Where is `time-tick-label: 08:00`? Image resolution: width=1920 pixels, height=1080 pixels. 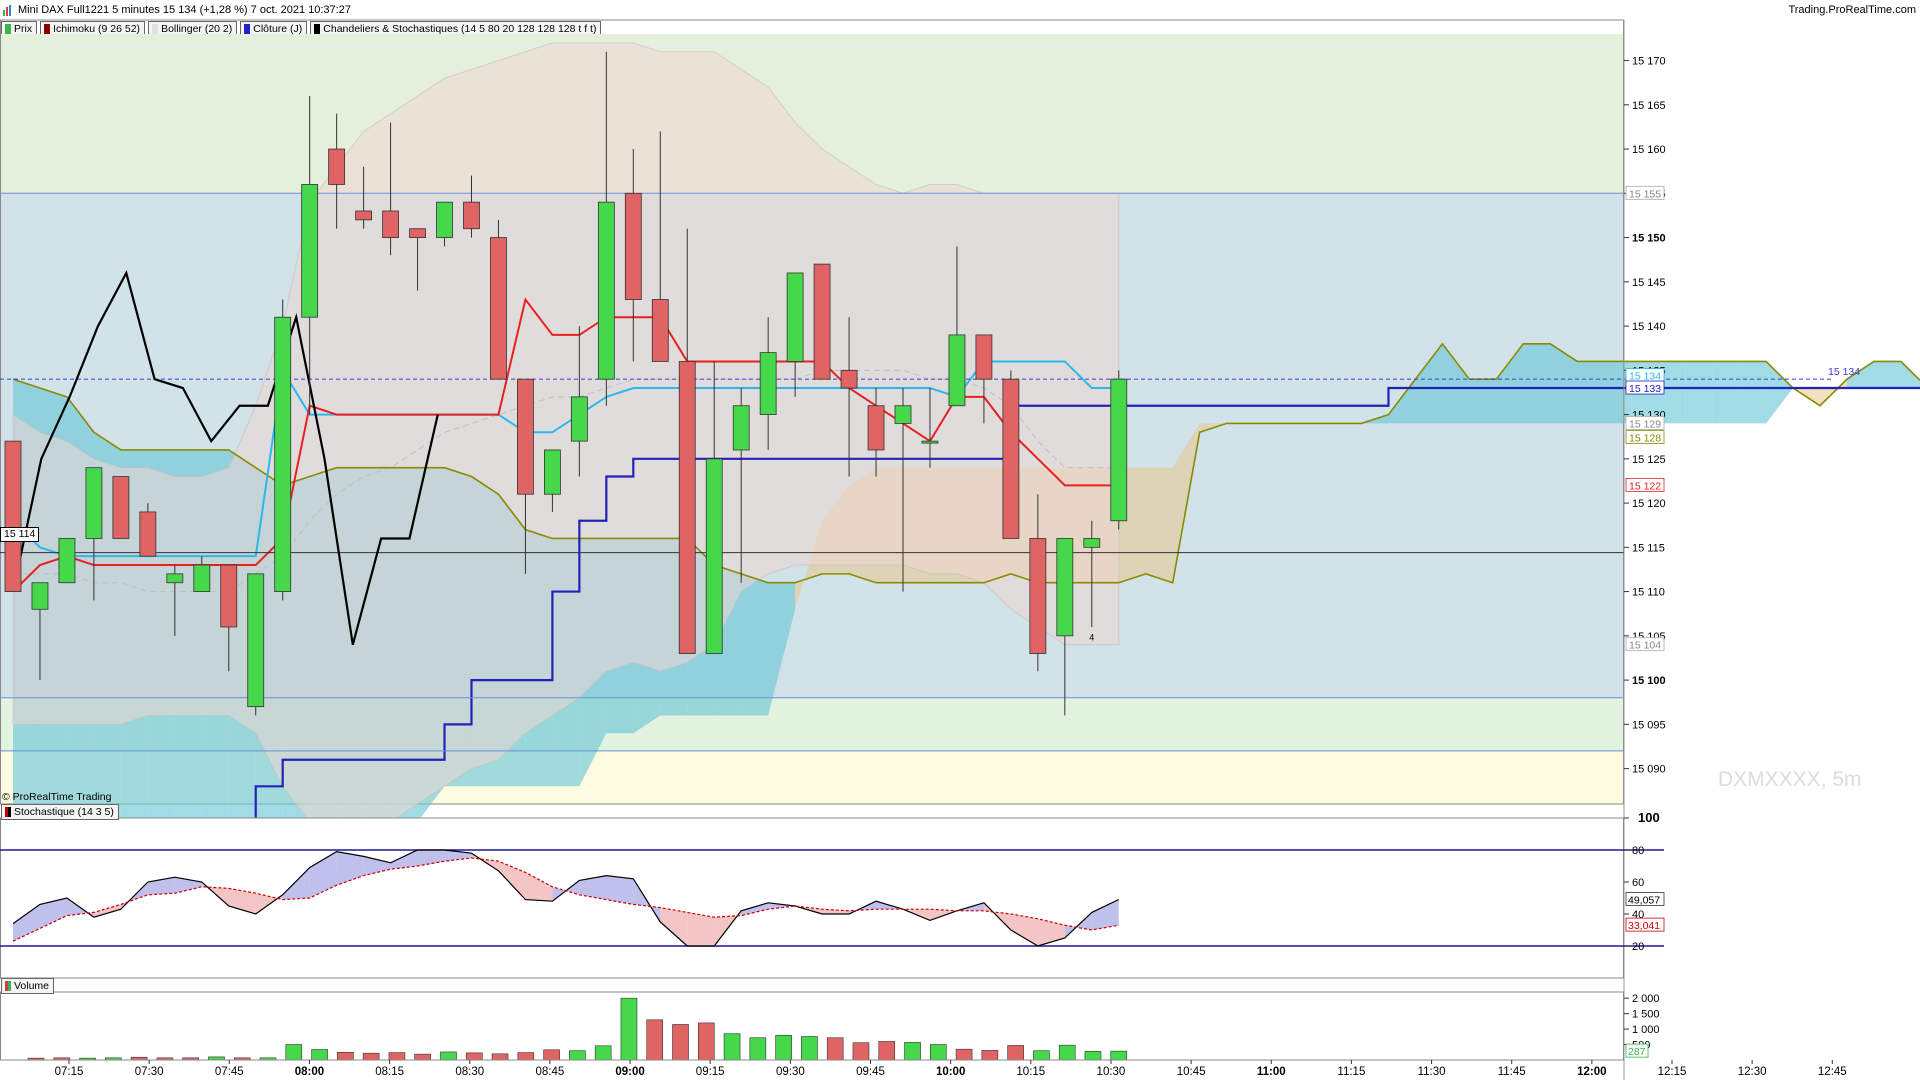 time-tick-label: 08:00 is located at coordinates (309, 1072).